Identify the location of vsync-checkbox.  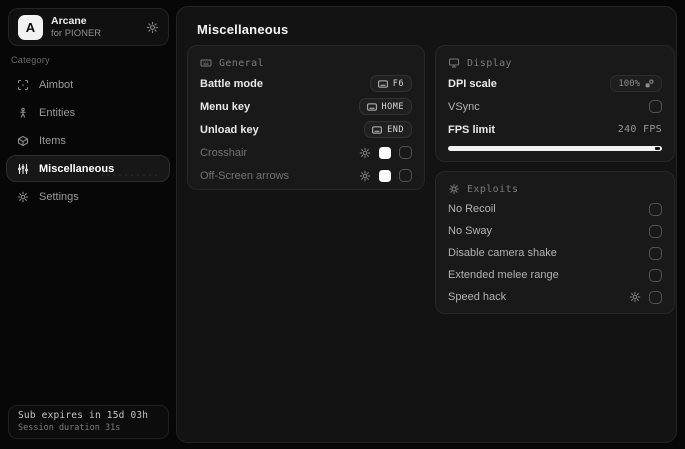
(655, 106).